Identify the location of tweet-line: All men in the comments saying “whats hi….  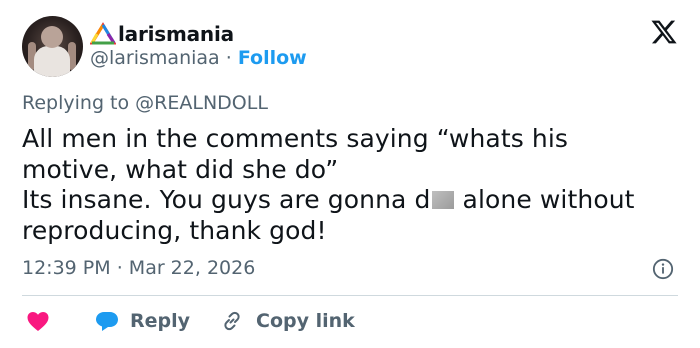
(295, 138).